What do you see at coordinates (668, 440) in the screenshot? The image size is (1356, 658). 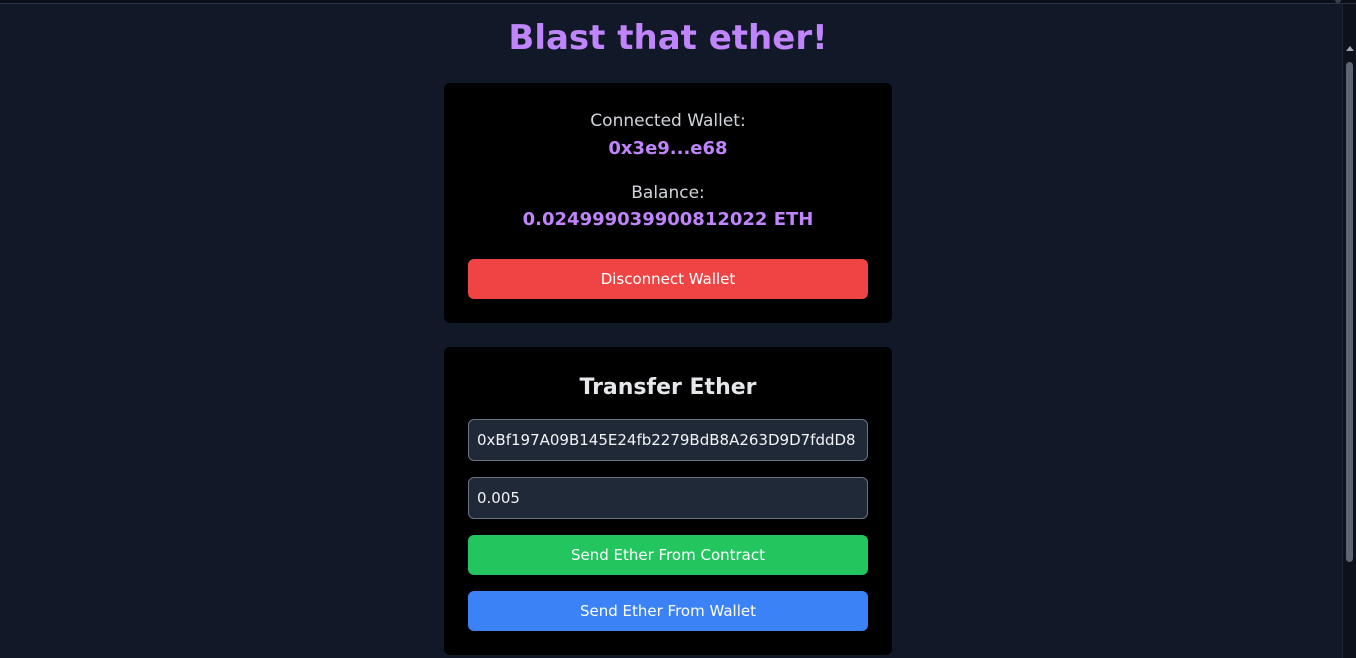 I see `recipient-address-input` at bounding box center [668, 440].